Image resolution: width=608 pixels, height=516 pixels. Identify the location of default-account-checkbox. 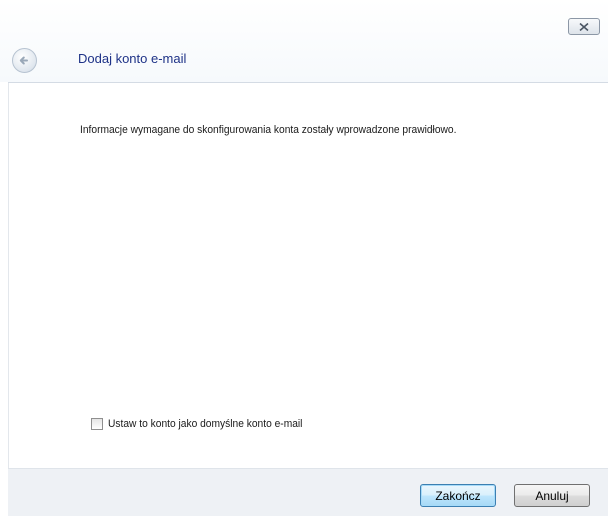
(97, 424).